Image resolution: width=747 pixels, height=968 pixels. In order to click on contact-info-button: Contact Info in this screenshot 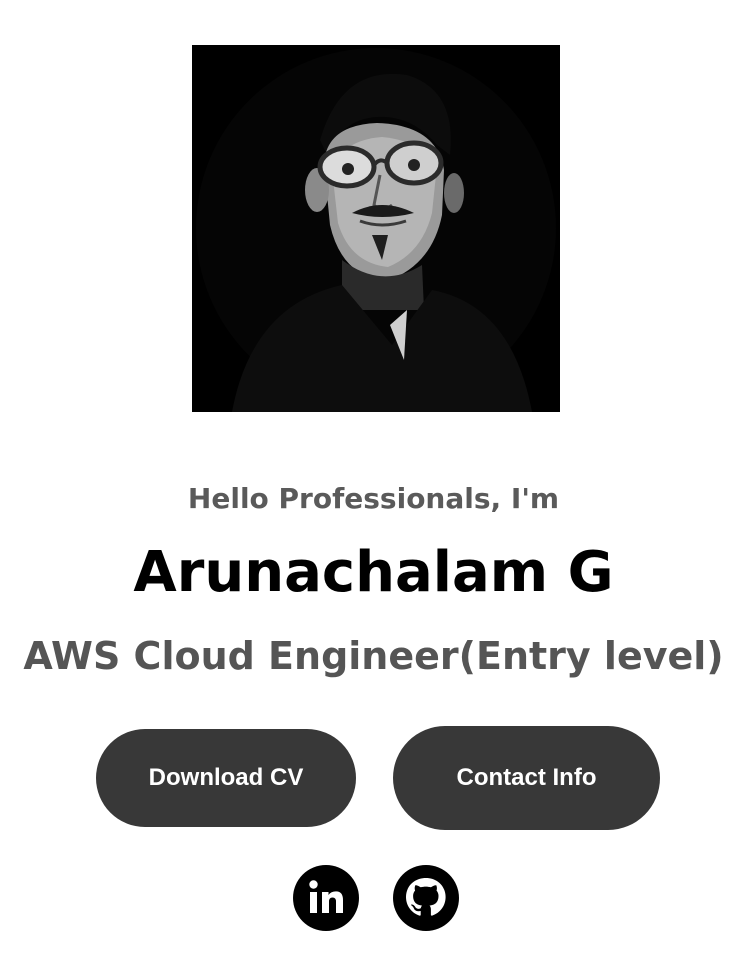, I will do `click(526, 778)`.